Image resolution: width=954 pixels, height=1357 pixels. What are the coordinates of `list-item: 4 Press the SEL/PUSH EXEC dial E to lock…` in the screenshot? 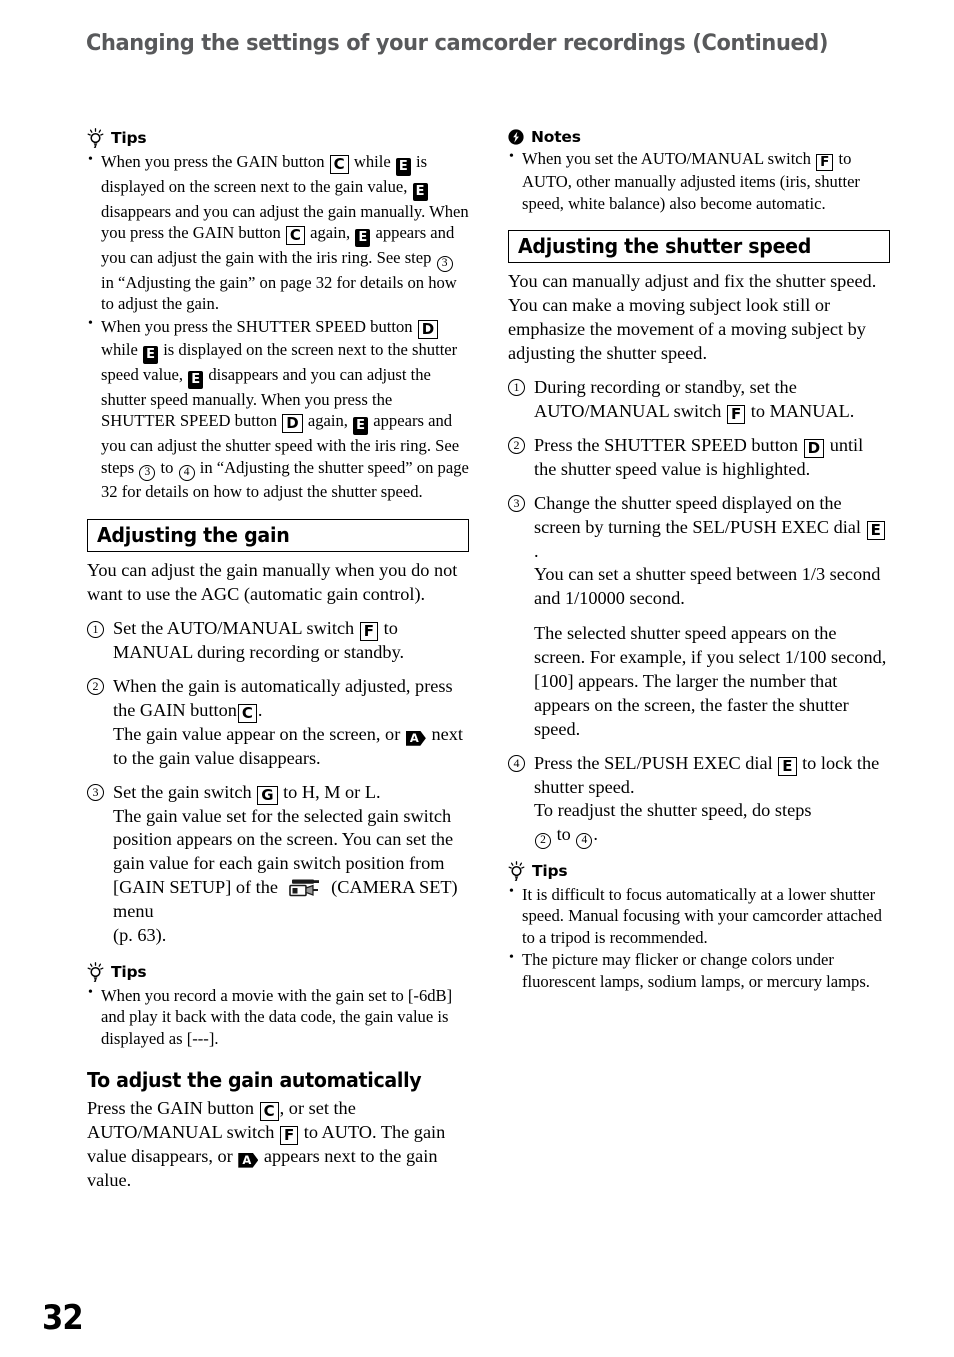 It's located at (699, 800).